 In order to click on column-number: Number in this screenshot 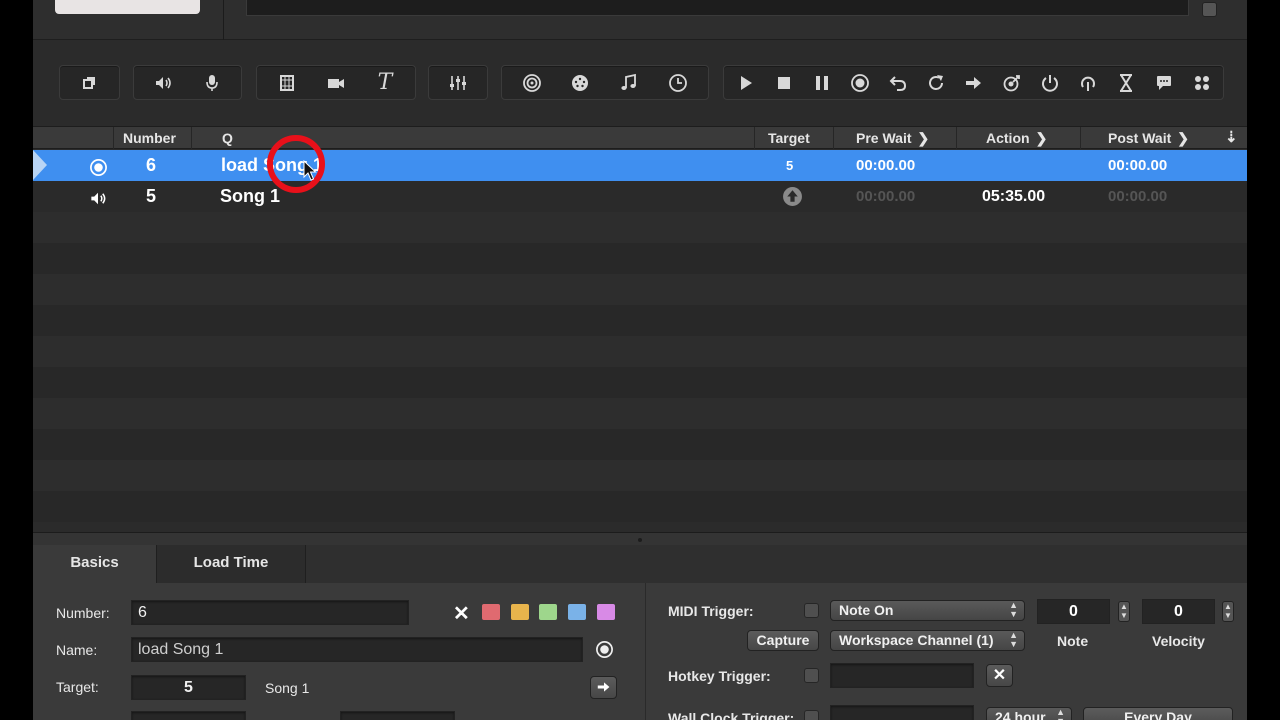, I will do `click(149, 138)`.